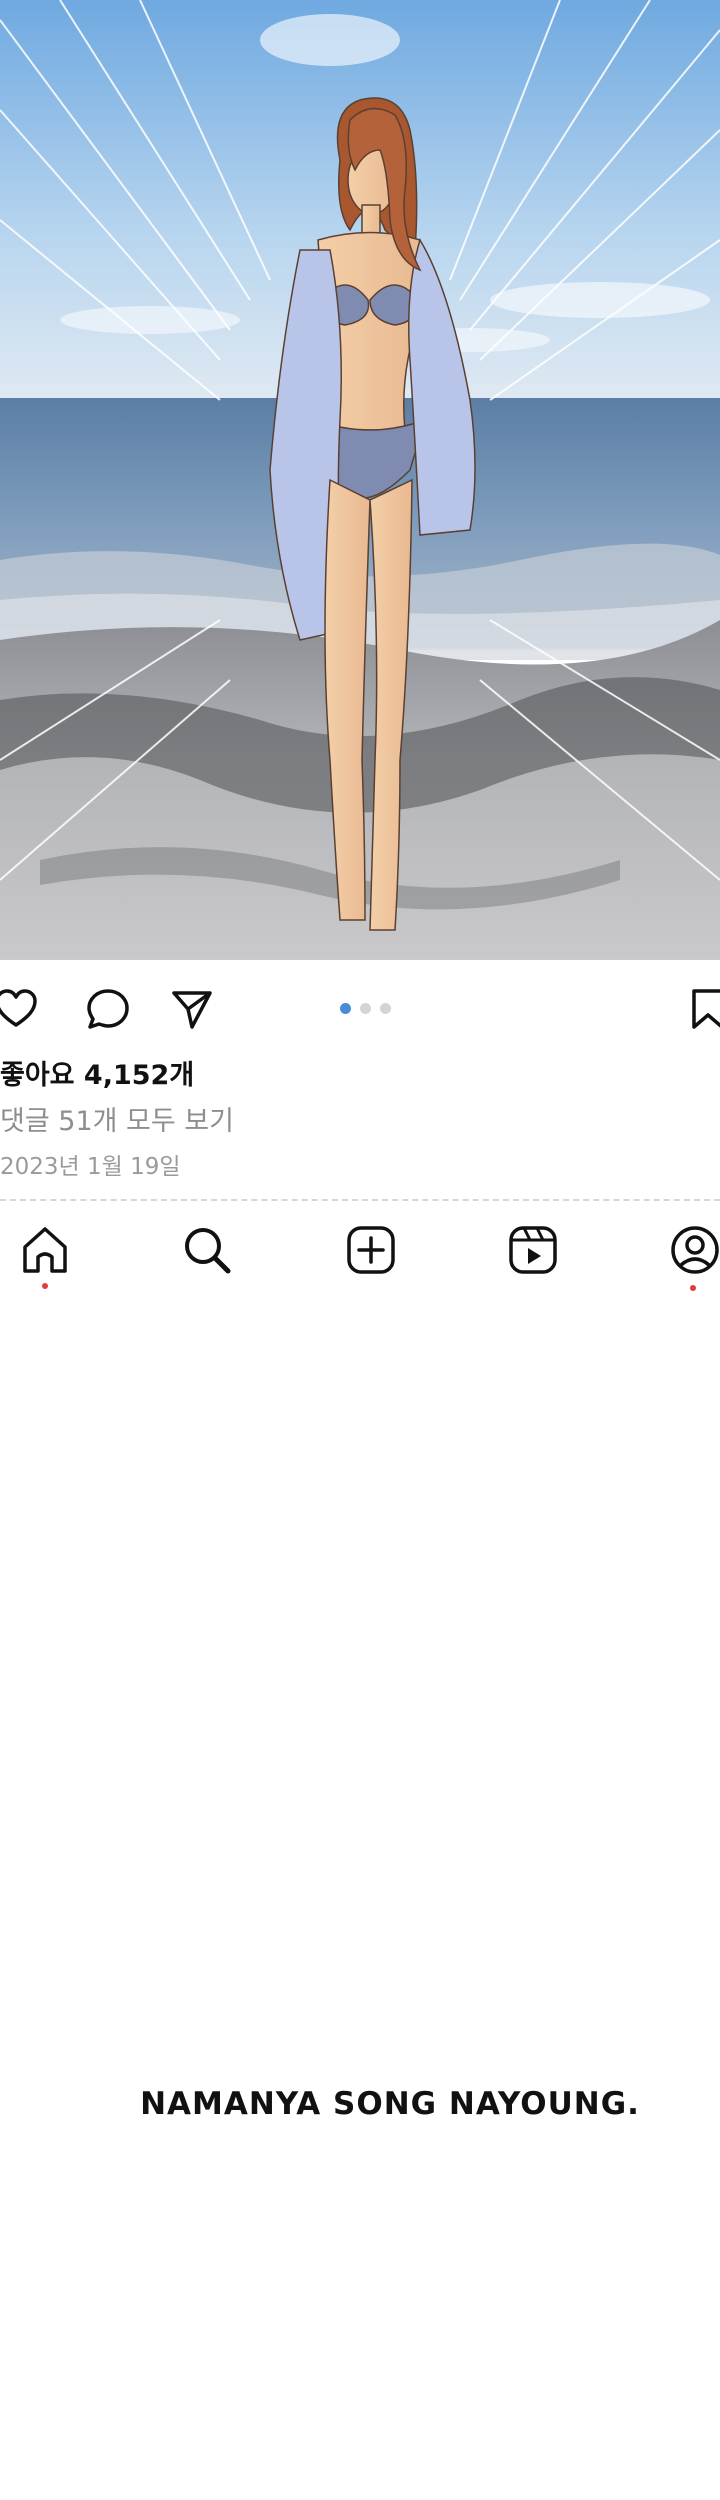 This screenshot has height=2500, width=720. What do you see at coordinates (192, 1009) in the screenshot?
I see `paper-plane-icon` at bounding box center [192, 1009].